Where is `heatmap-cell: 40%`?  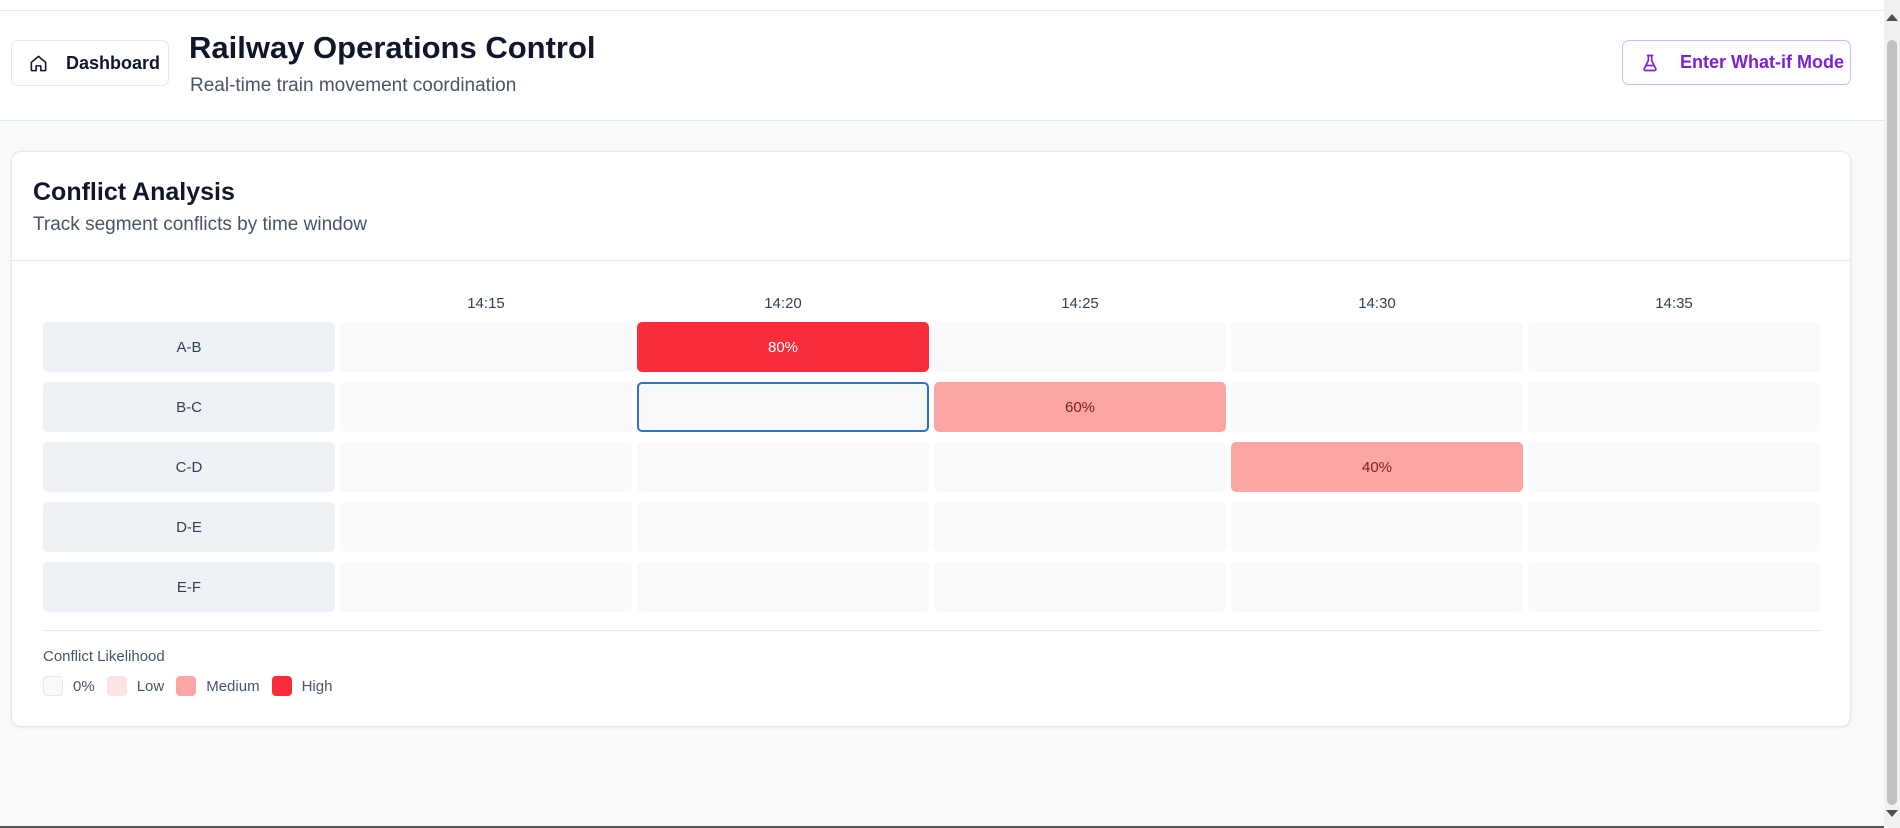
heatmap-cell: 40% is located at coordinates (1377, 467).